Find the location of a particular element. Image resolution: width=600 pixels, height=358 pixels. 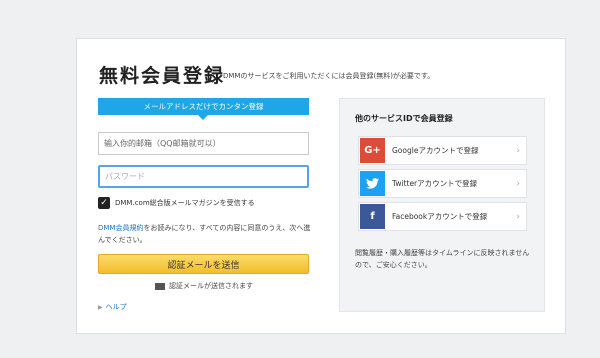

facebook-signup-button: f Facebookアカウントで登録 › is located at coordinates (442, 216).